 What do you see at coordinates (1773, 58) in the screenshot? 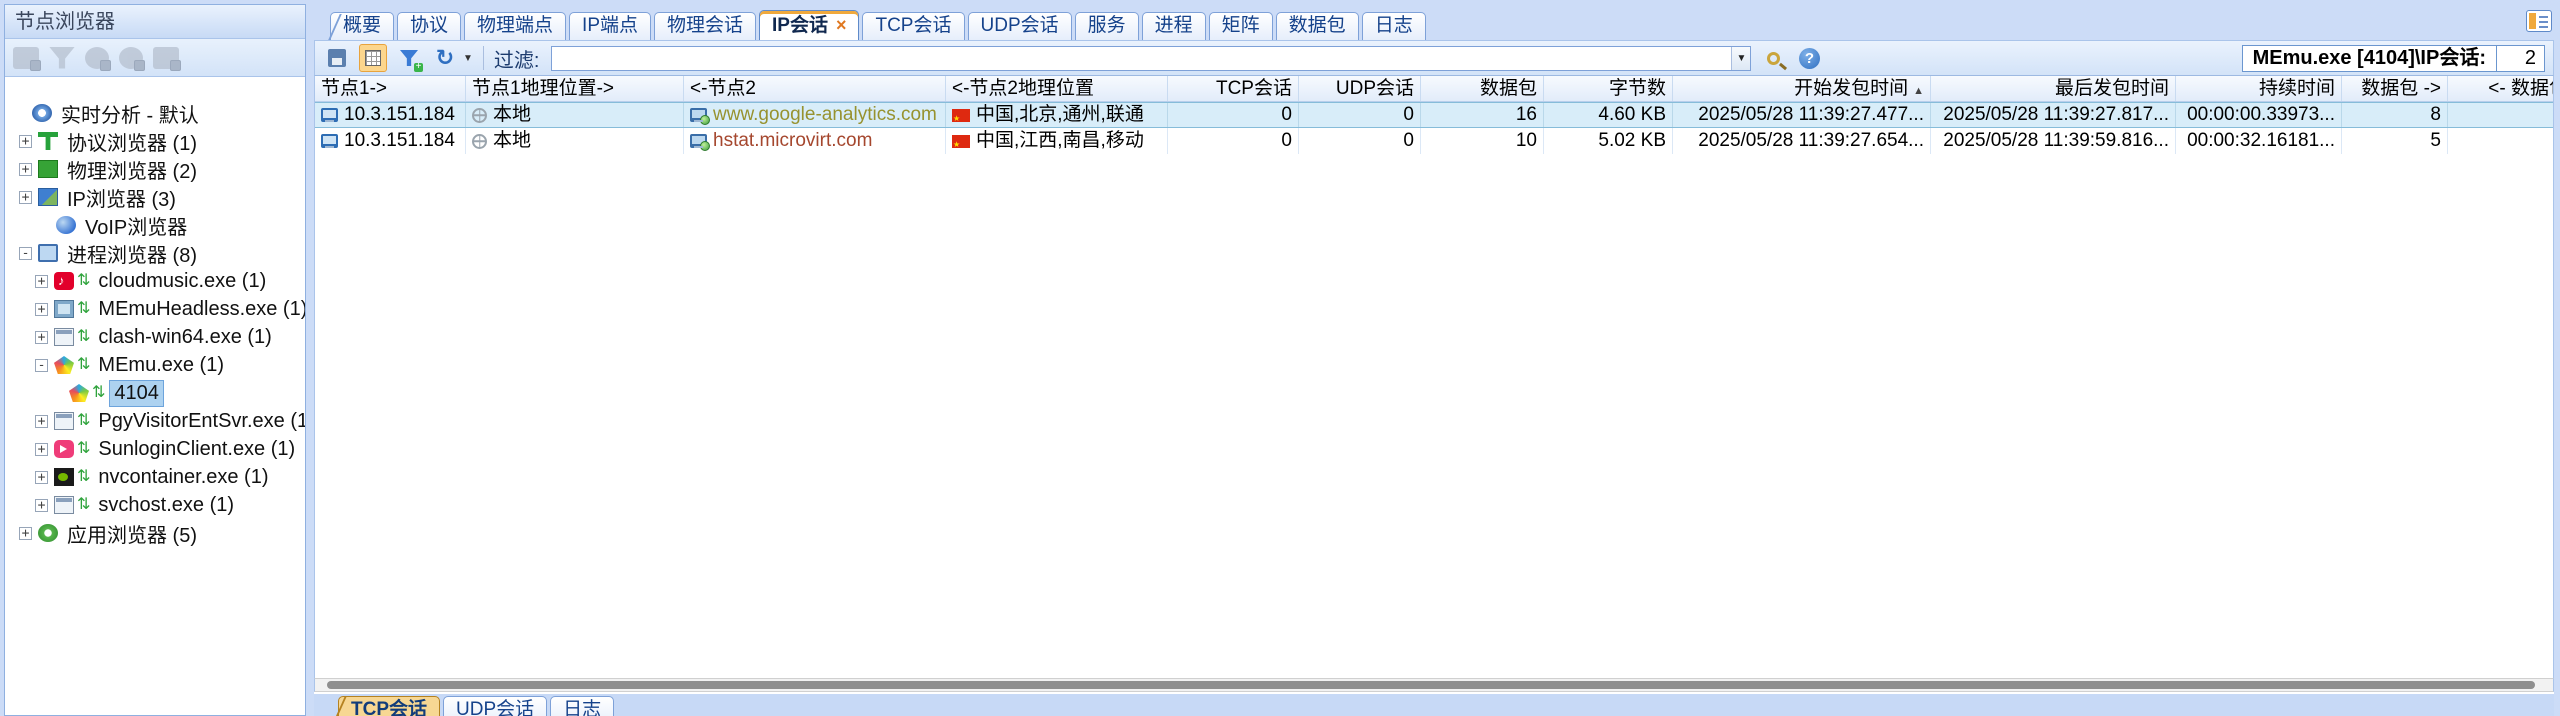
I see `search-button` at bounding box center [1773, 58].